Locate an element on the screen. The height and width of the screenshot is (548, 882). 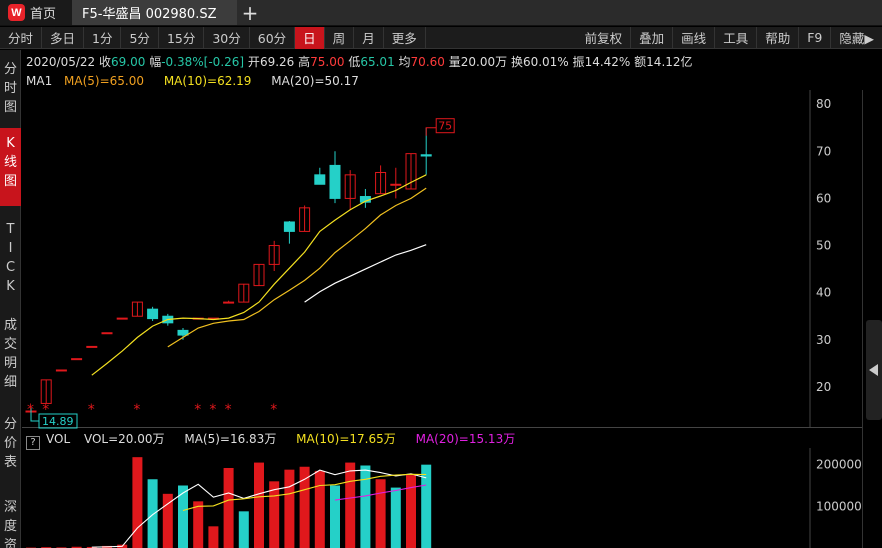
price-tick-label: 50 is located at coordinates (823, 246).